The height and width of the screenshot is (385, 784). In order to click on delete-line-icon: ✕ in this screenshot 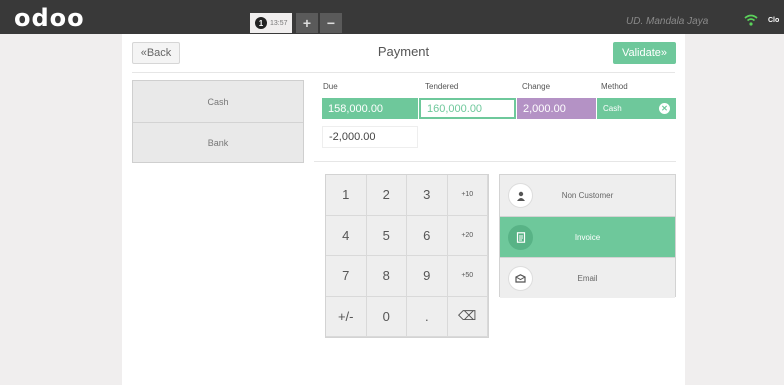, I will do `click(664, 108)`.